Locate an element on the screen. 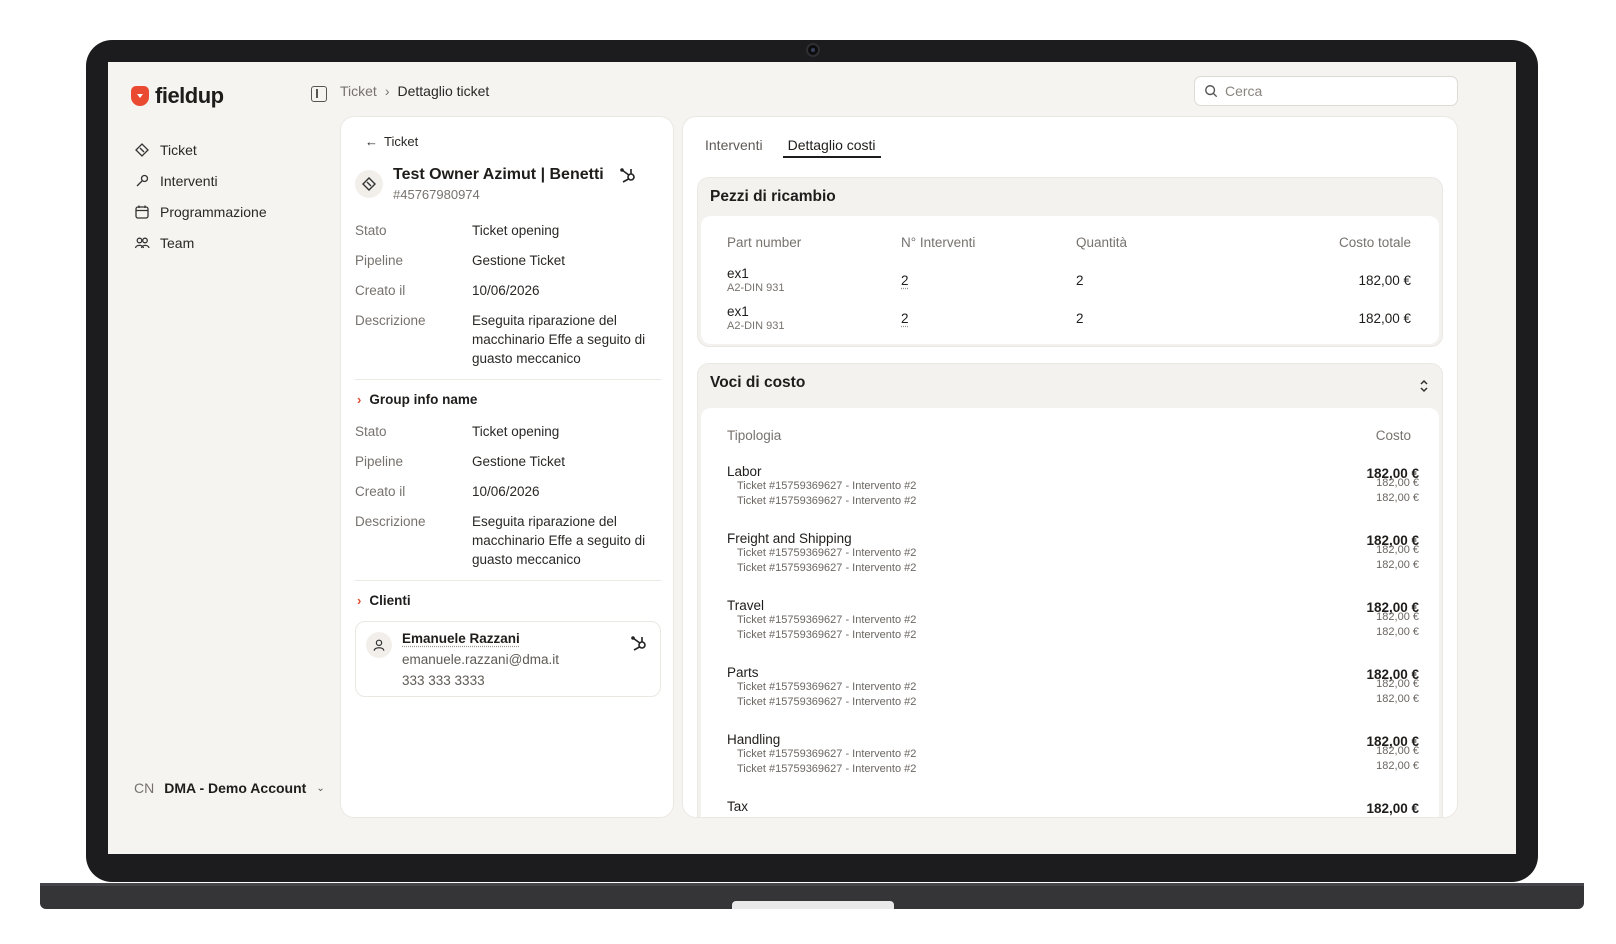  chevron-down-icon: ⌄ is located at coordinates (320, 788).